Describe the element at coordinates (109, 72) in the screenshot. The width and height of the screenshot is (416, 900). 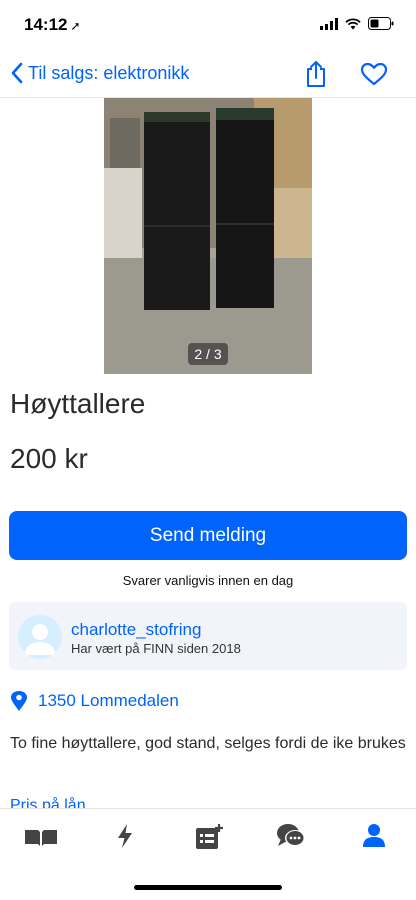
I see `back-label: Til salgs: elektronikk` at that location.